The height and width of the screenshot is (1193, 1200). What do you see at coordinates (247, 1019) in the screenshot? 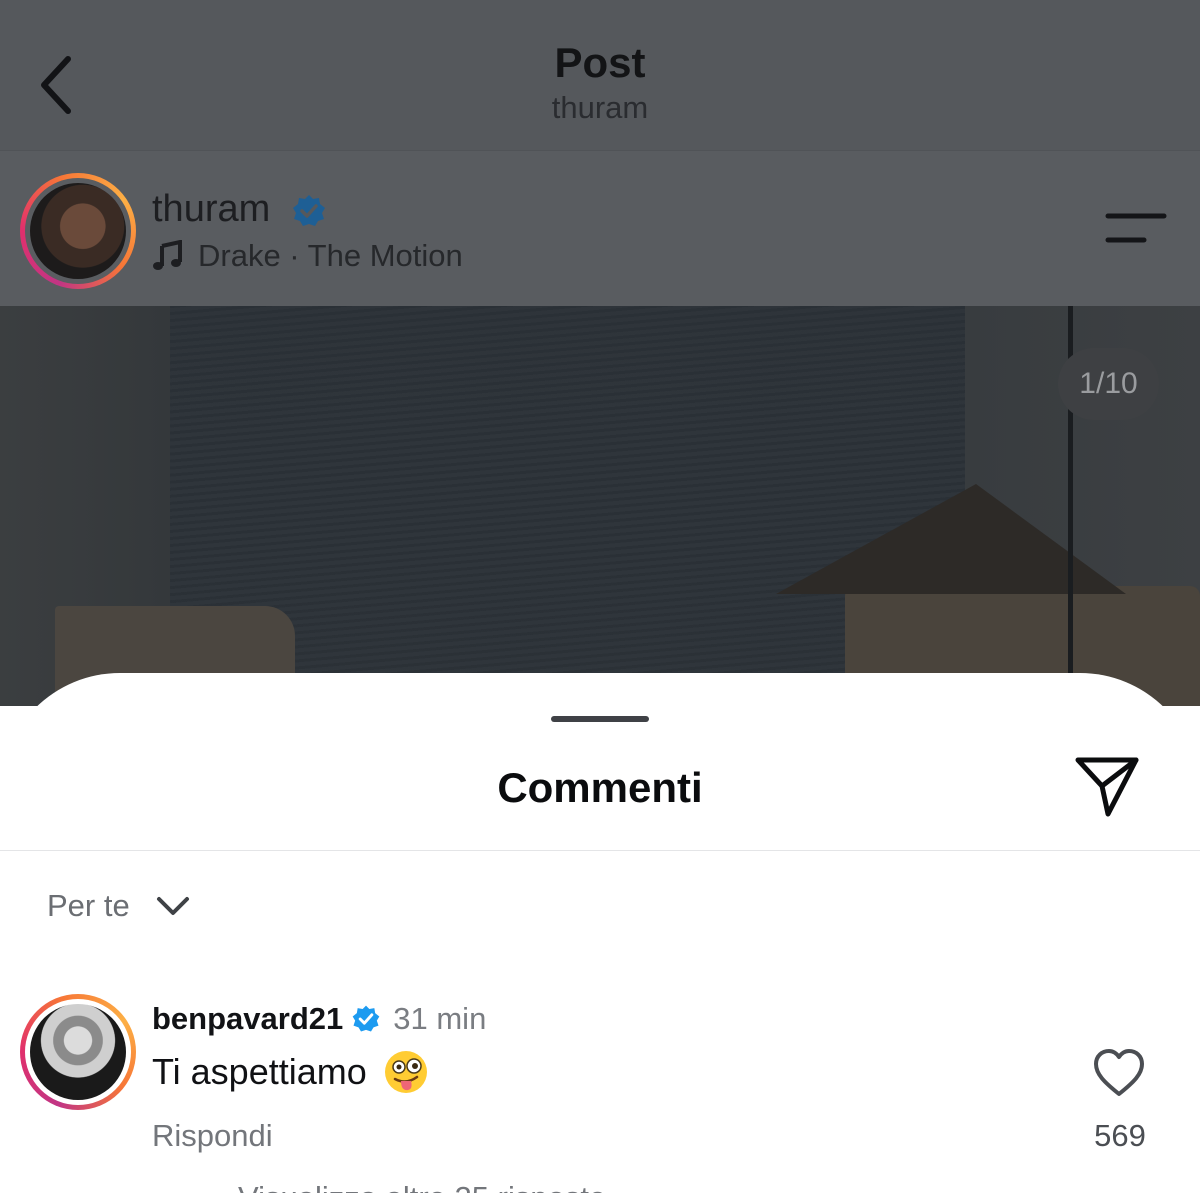
I see `commenter-username: benpavard21` at bounding box center [247, 1019].